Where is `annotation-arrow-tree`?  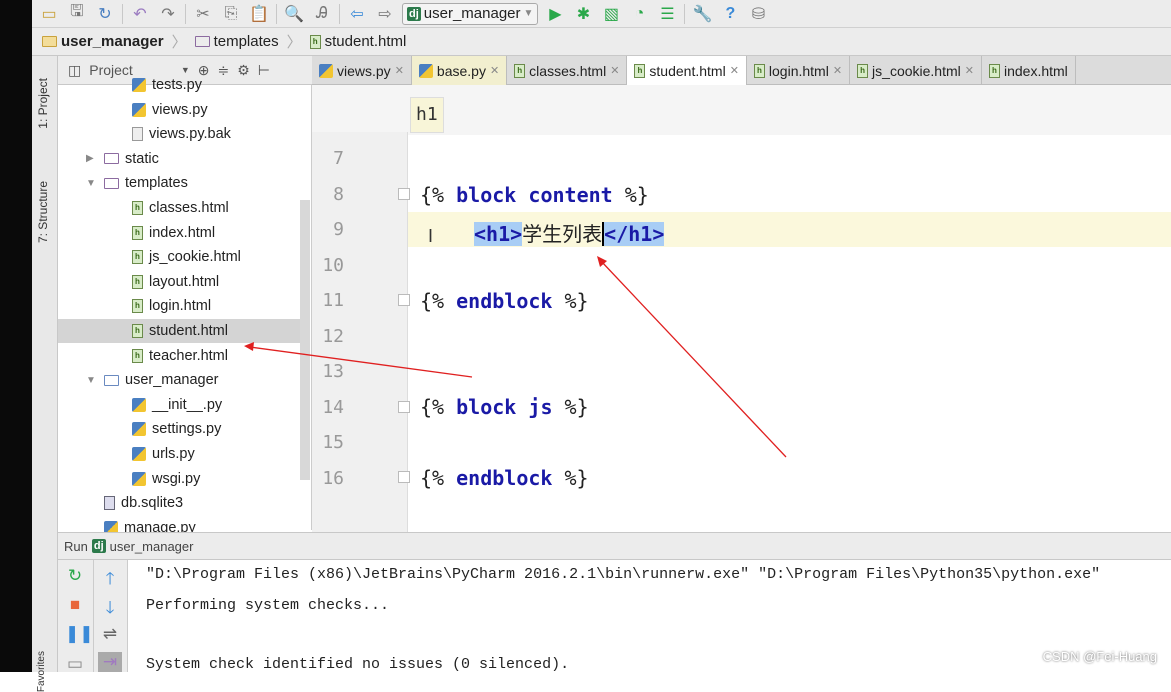
annotation-arrow-tree is located at coordinates (361, 362).